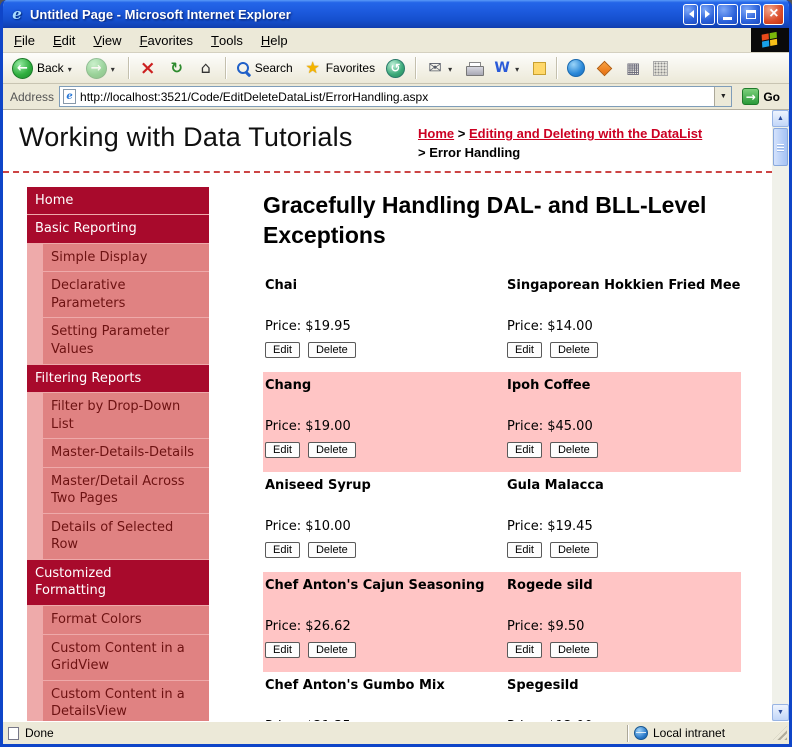 The image size is (792, 747). What do you see at coordinates (225, 68) in the screenshot?
I see `toolbar-separator` at bounding box center [225, 68].